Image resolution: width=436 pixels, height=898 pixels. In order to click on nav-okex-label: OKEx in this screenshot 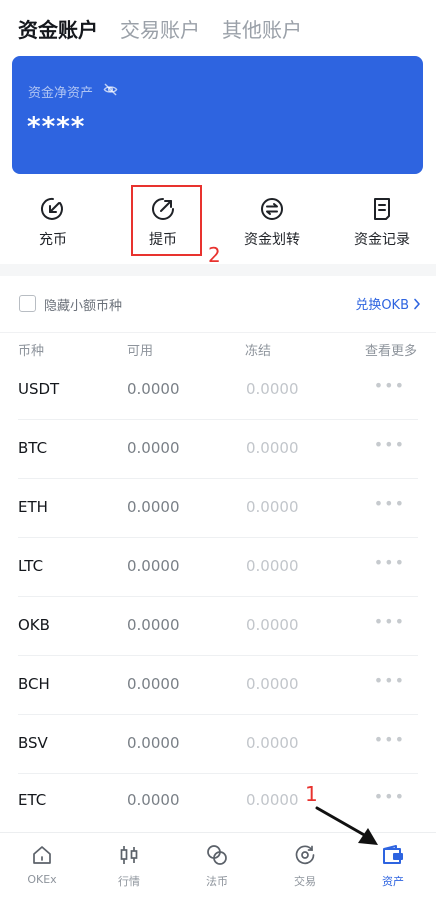, I will do `click(42, 879)`.